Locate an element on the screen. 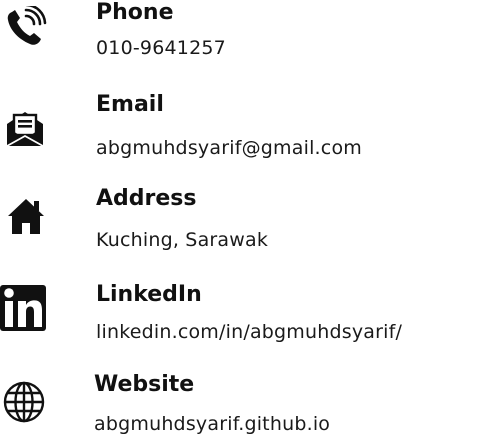  address-value: Kuching, Sarawak is located at coordinates (182, 240).